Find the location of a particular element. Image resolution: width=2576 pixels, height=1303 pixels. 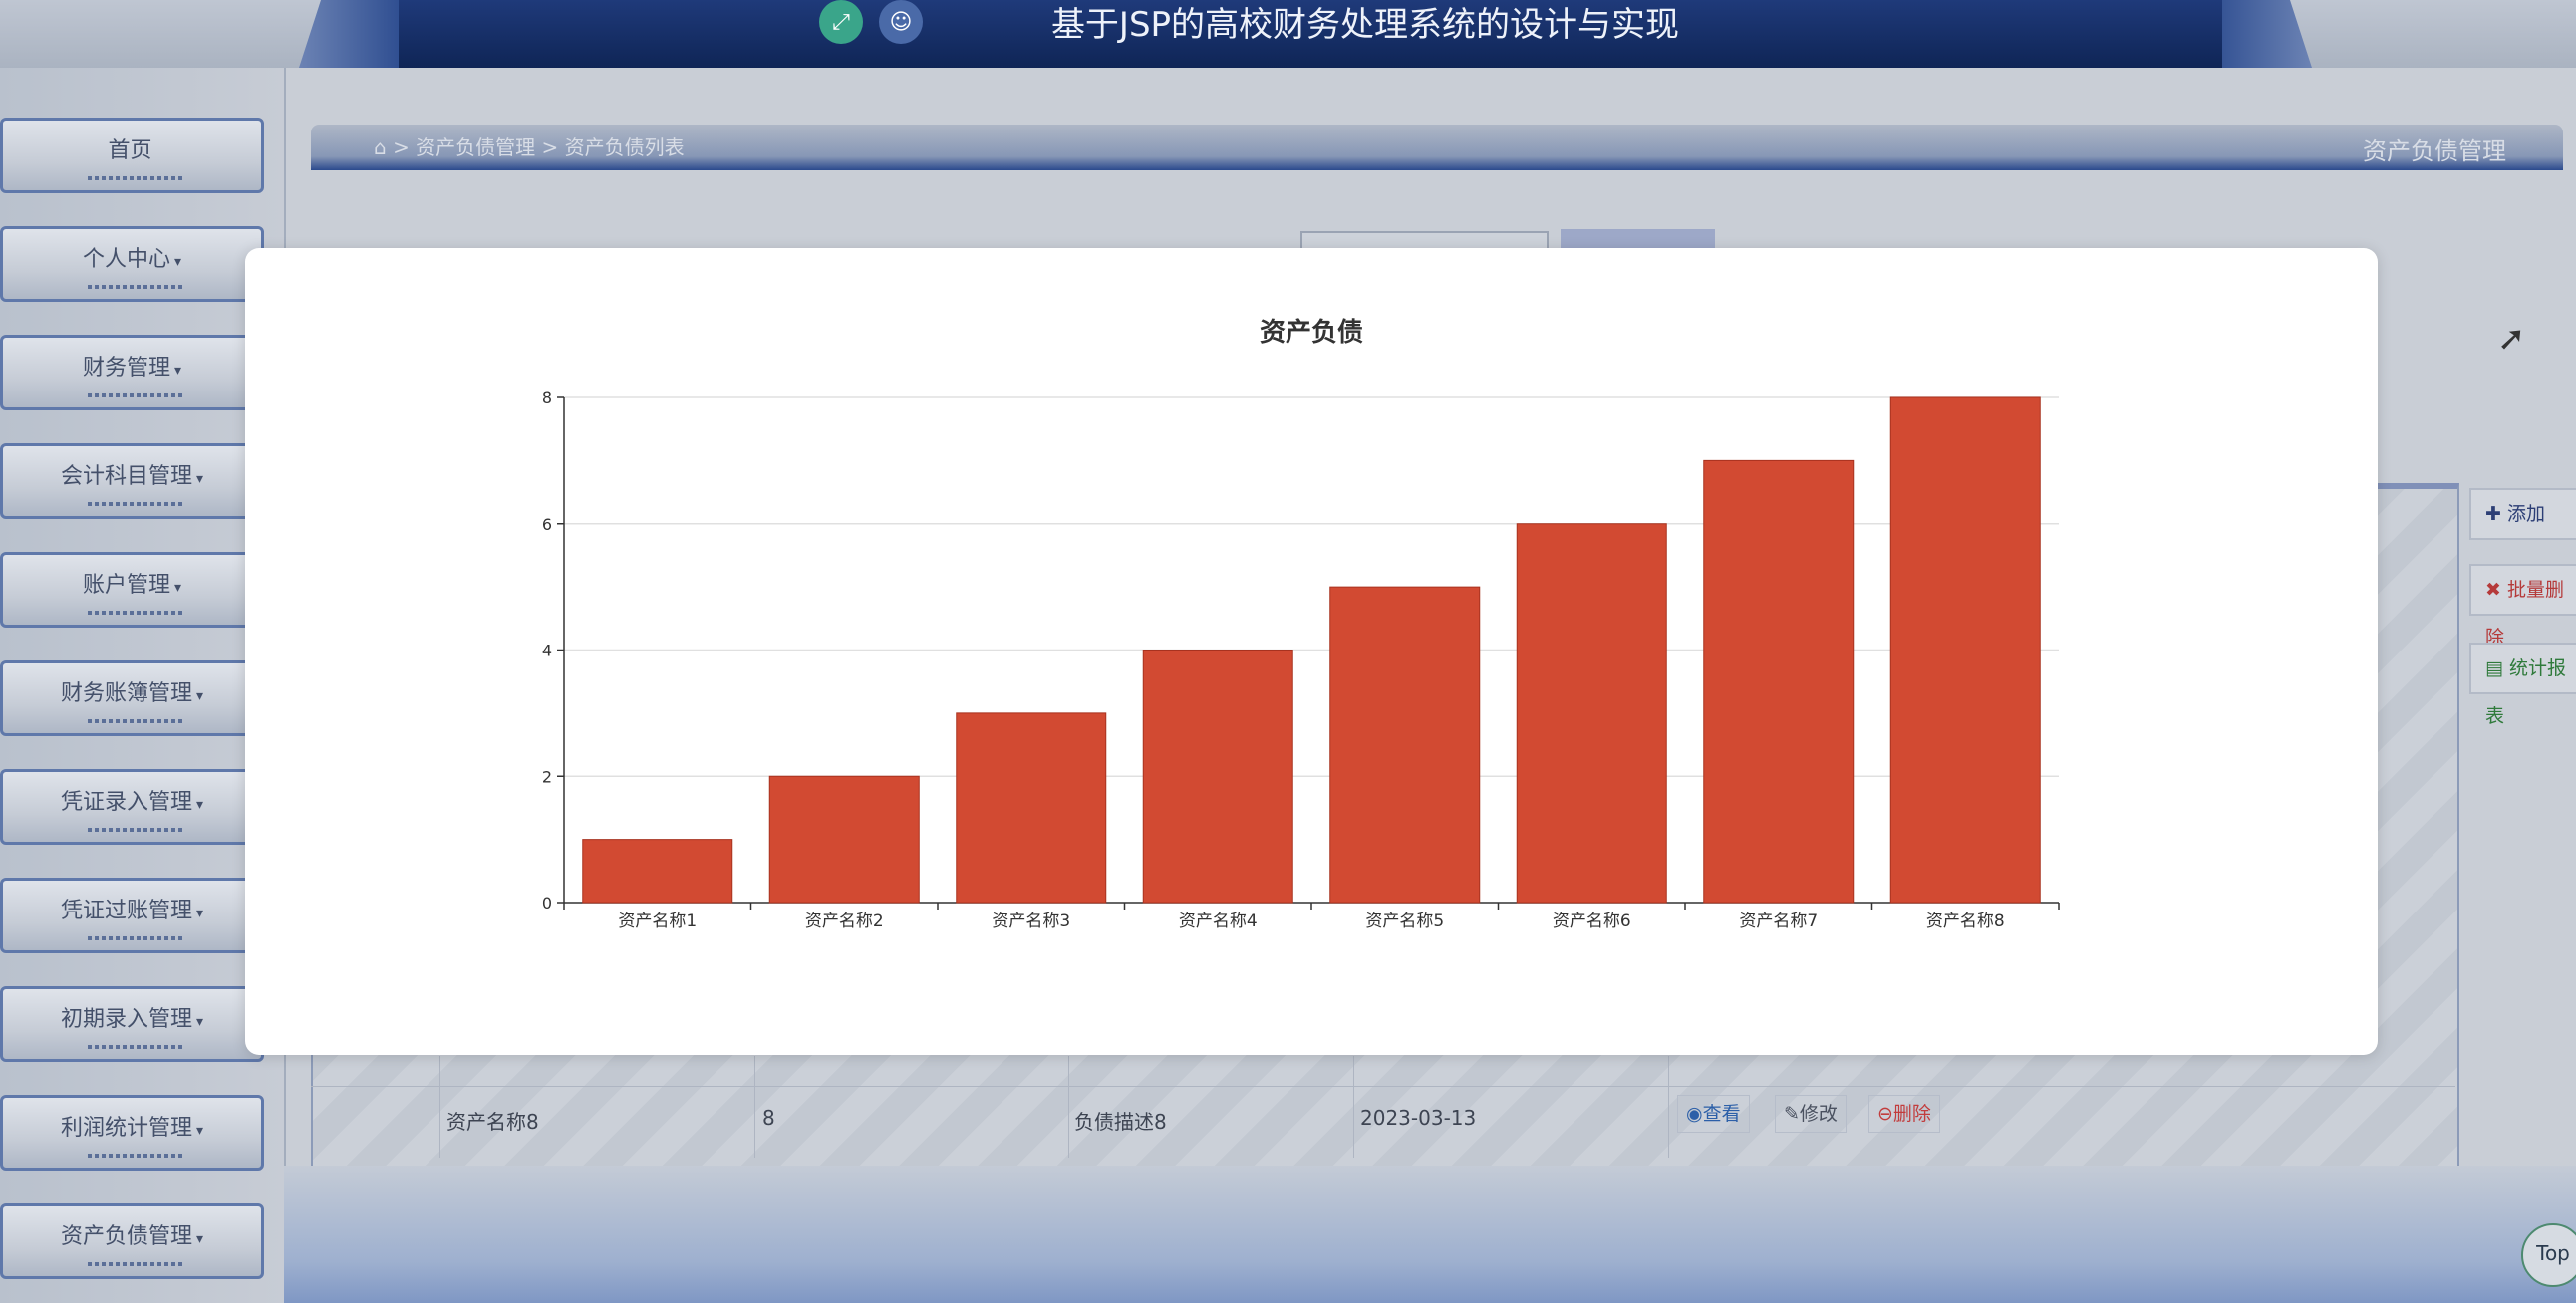

sidebar-item-label: 财务账簿管理 is located at coordinates (126, 693).